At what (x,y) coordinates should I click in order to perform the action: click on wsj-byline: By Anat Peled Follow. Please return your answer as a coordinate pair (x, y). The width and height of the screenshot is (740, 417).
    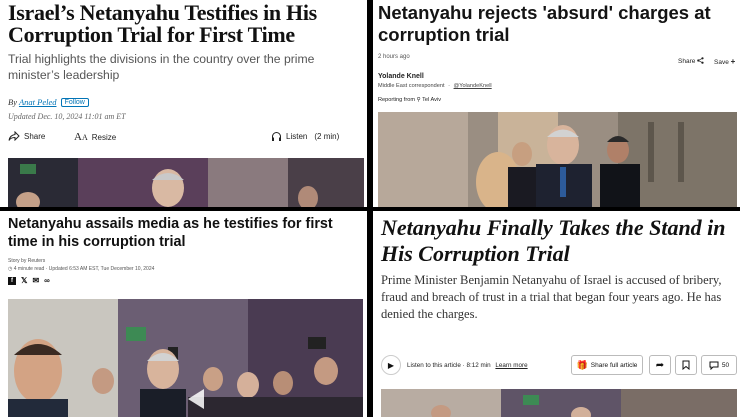
    Looking at the image, I should click on (48, 102).